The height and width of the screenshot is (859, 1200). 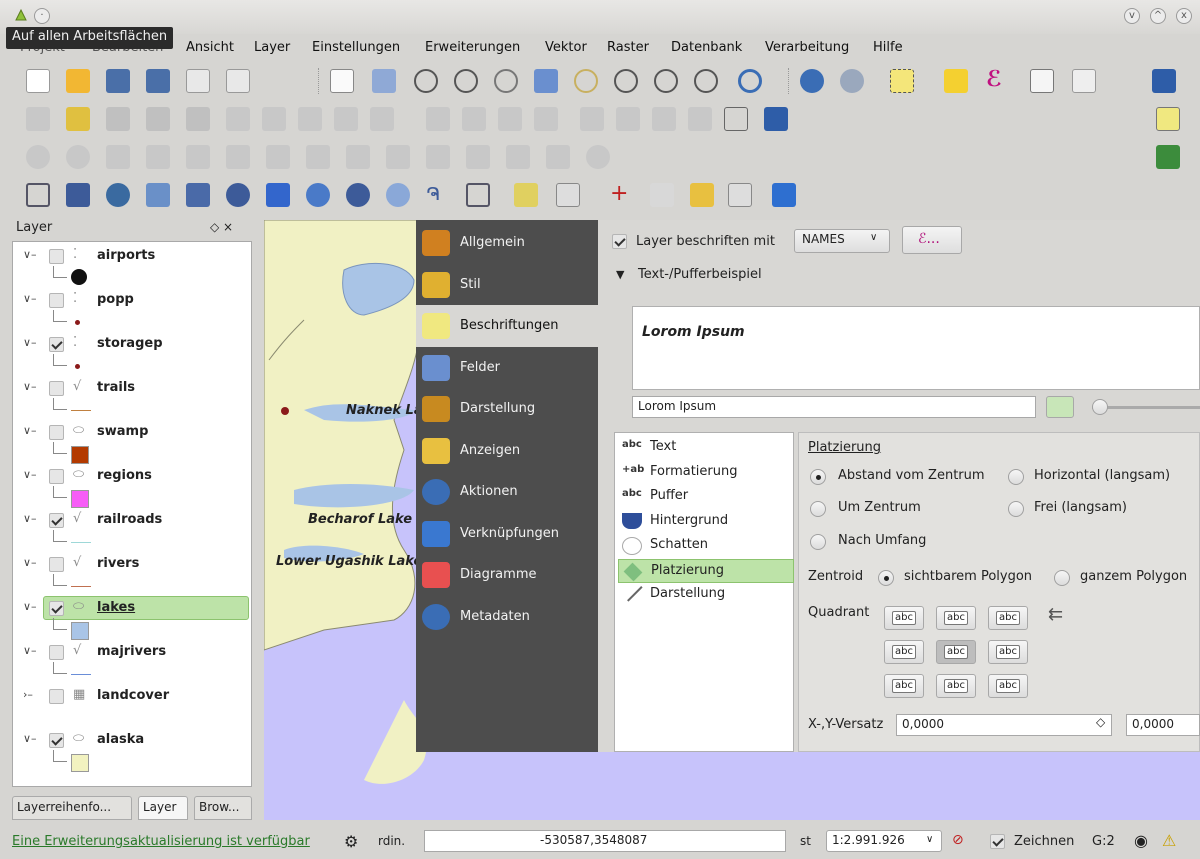 What do you see at coordinates (568, 195) in the screenshot?
I see `new-temp-layer-icon` at bounding box center [568, 195].